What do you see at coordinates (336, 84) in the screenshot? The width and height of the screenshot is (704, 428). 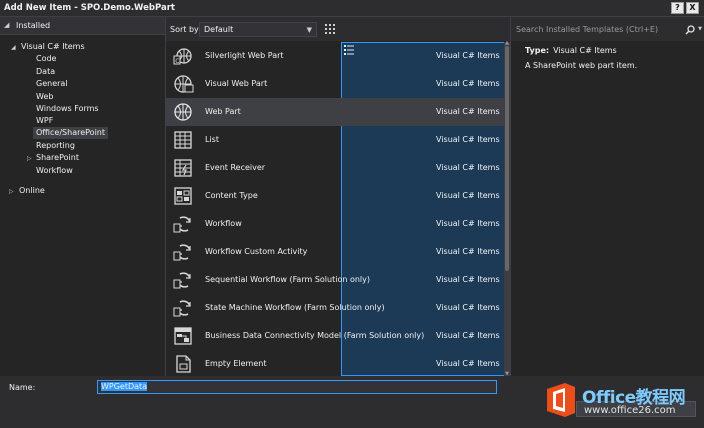 I see `template-row-visual-web-part: Visual Web Part Visual C# Items` at bounding box center [336, 84].